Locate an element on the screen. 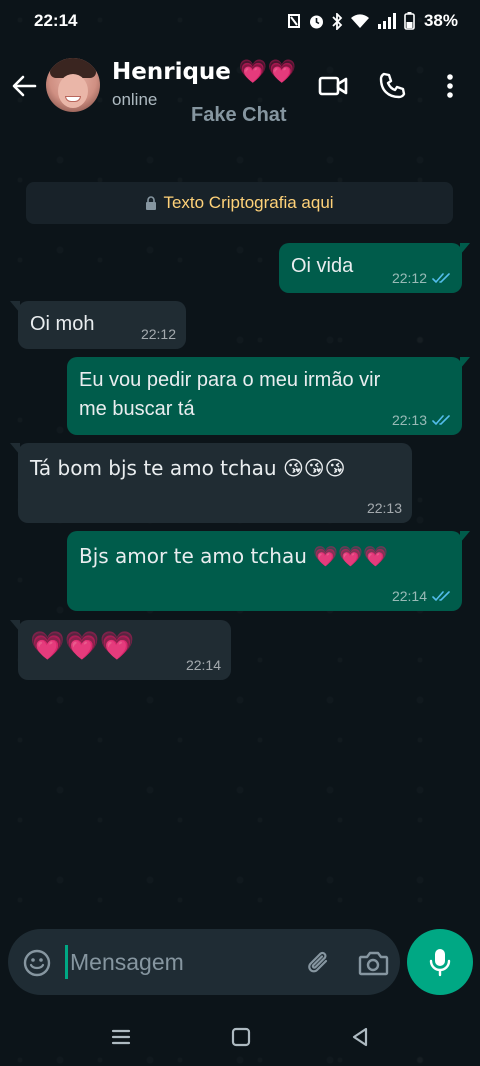 This screenshot has width=480, height=1066. paperclip-icon is located at coordinates (320, 963).